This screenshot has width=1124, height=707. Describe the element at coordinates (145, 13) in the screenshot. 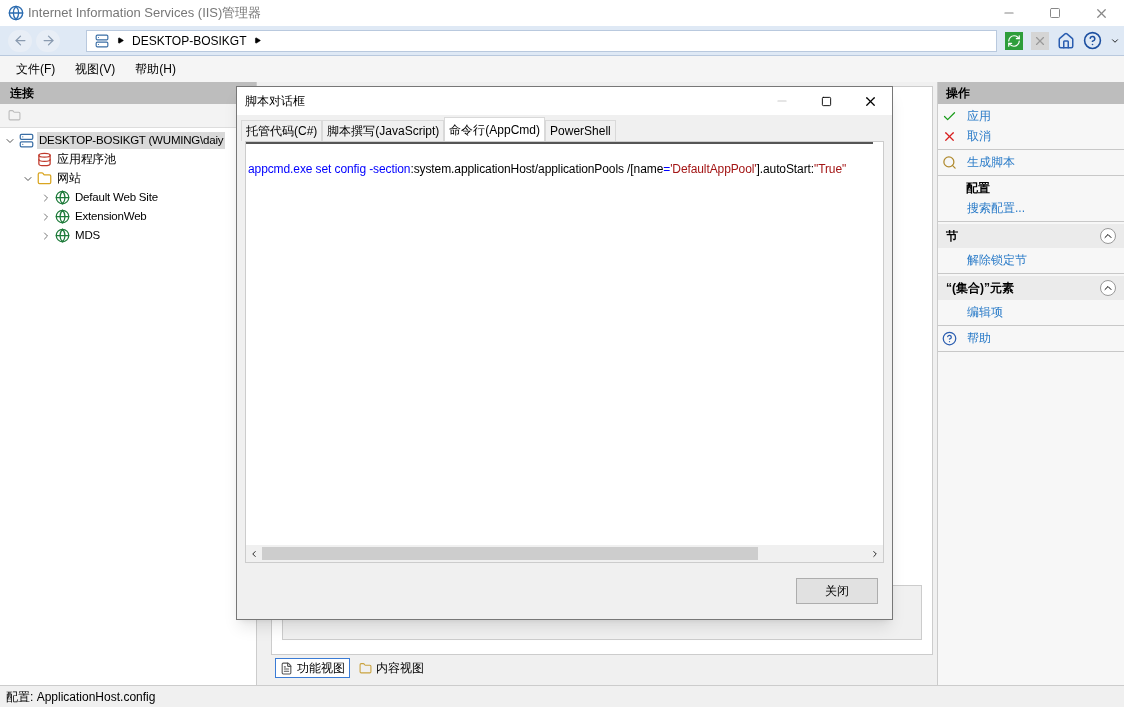

I see `window-title: Internet Information Services (IIS)管理器` at that location.